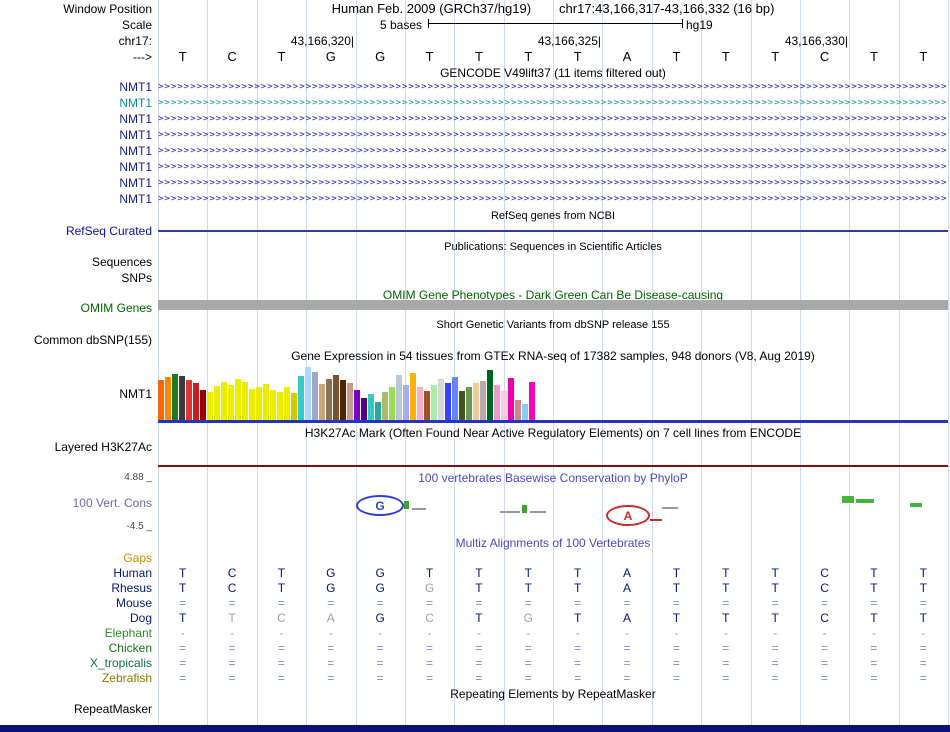  Describe the element at coordinates (76, 308) in the screenshot. I see `omim-genes-label: OMIM Genes` at that location.